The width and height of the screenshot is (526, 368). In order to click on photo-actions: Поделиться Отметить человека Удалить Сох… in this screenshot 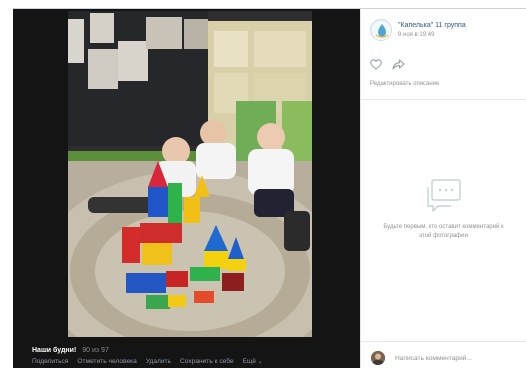, I will do `click(147, 361)`.